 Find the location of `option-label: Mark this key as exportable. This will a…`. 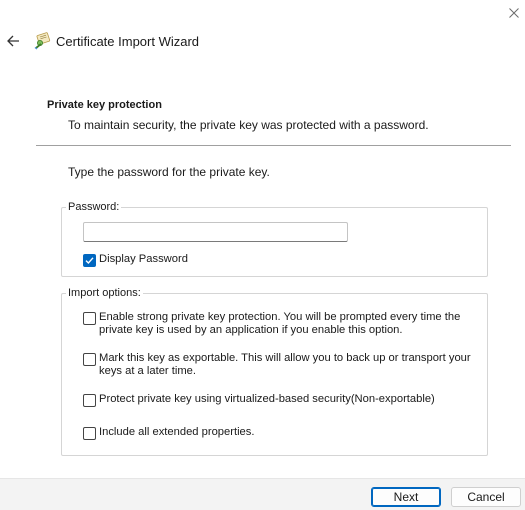

option-label: Mark this key as exportable. This will a… is located at coordinates (285, 364).